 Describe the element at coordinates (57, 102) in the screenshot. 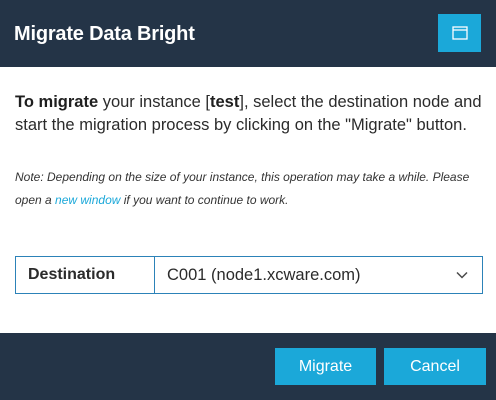

I see `intro-lead: To migrate` at that location.